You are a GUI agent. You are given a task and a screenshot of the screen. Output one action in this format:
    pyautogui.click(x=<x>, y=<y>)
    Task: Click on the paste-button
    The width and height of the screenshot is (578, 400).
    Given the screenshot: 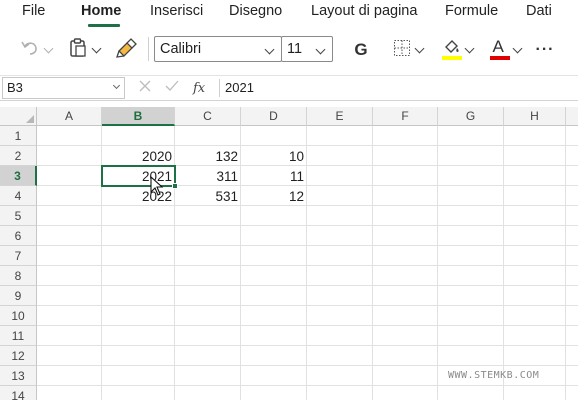 What is the action you would take?
    pyautogui.click(x=84, y=50)
    